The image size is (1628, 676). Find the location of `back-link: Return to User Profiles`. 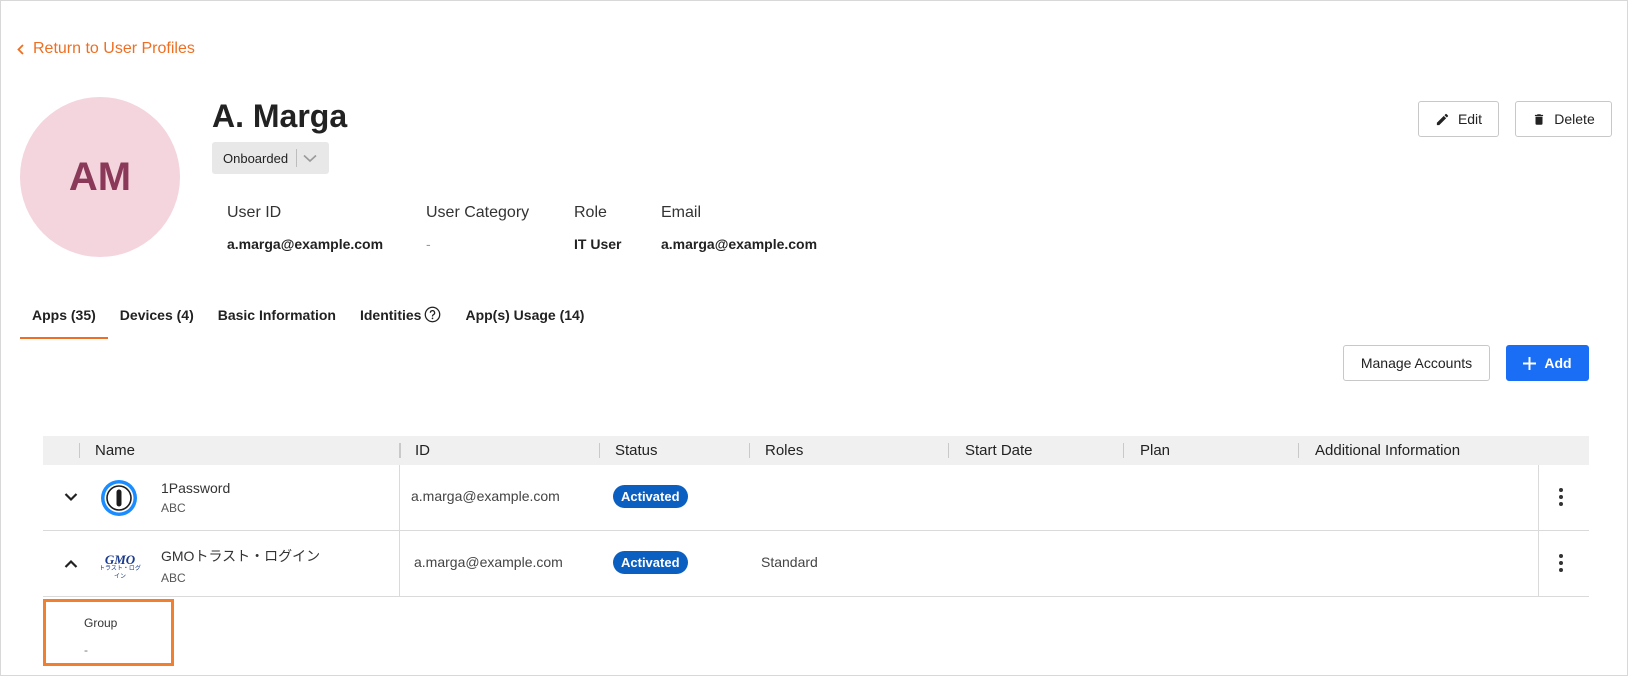

back-link: Return to User Profiles is located at coordinates (106, 49).